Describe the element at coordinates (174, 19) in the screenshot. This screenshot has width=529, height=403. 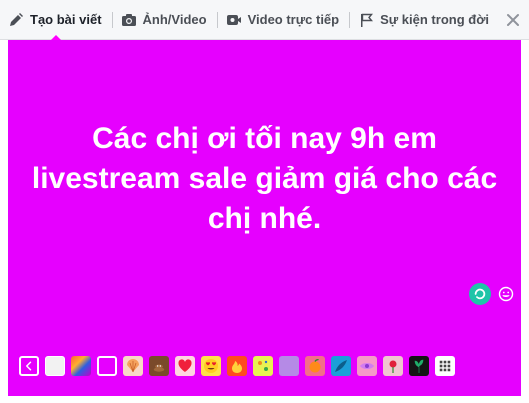
I see `tab-label: Ảnh/Video` at that location.